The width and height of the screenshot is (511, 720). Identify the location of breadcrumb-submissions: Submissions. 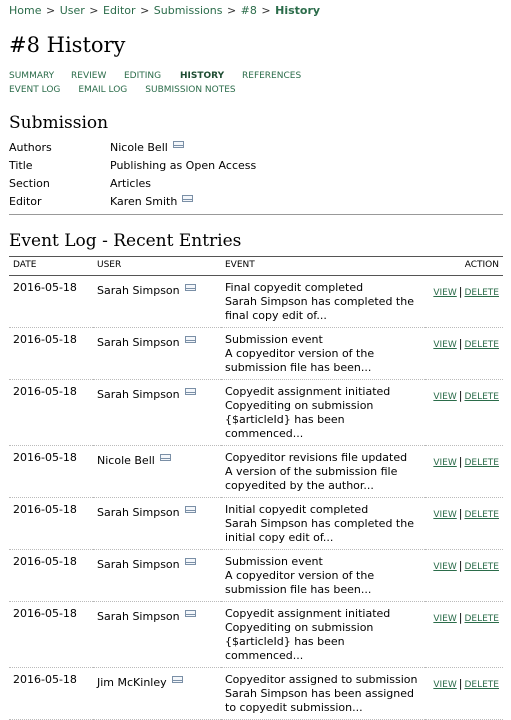
(188, 10).